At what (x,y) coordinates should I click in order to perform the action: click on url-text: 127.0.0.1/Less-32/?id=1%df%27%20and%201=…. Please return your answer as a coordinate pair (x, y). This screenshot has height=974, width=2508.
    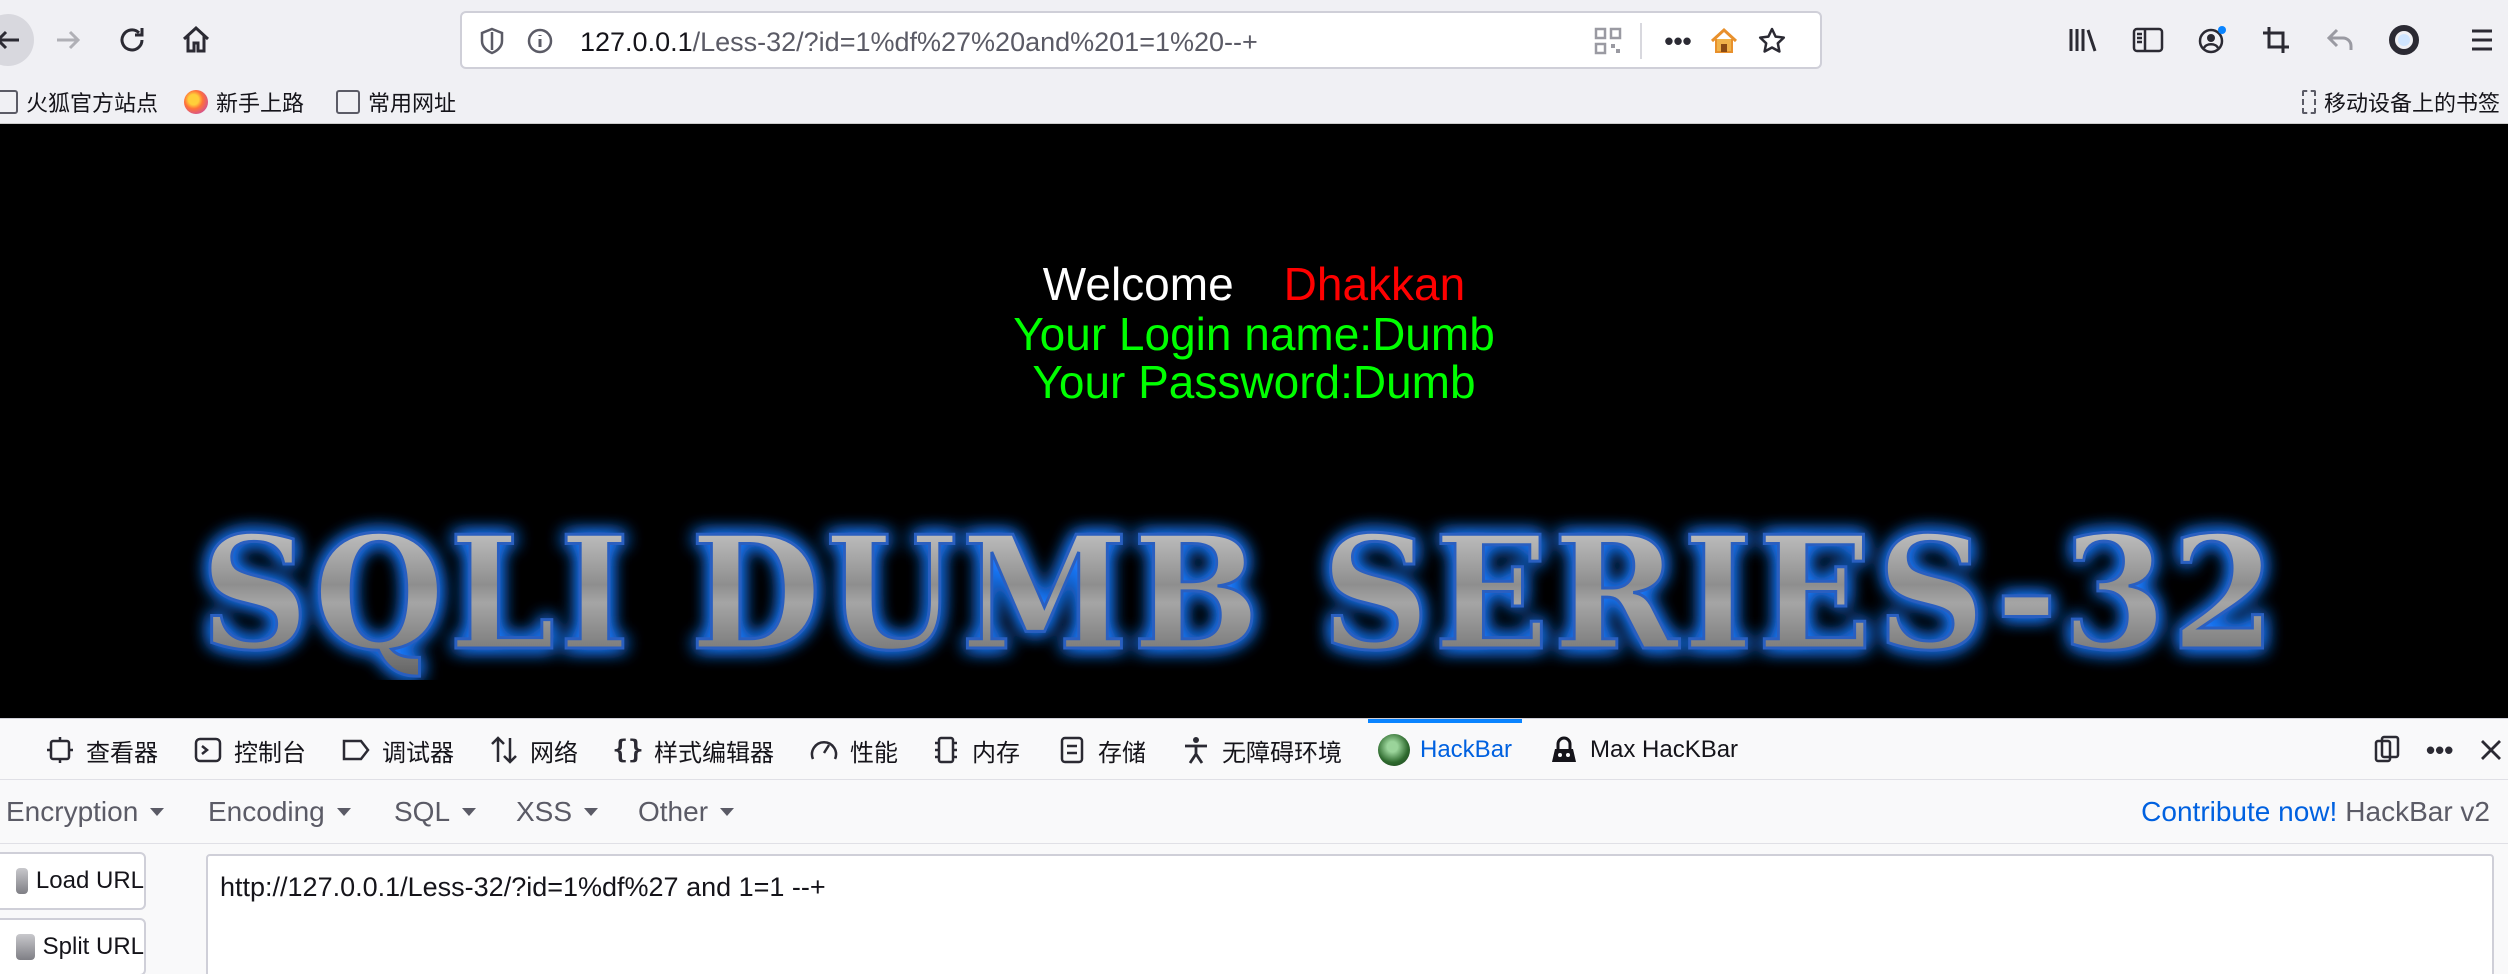
    Looking at the image, I should click on (919, 42).